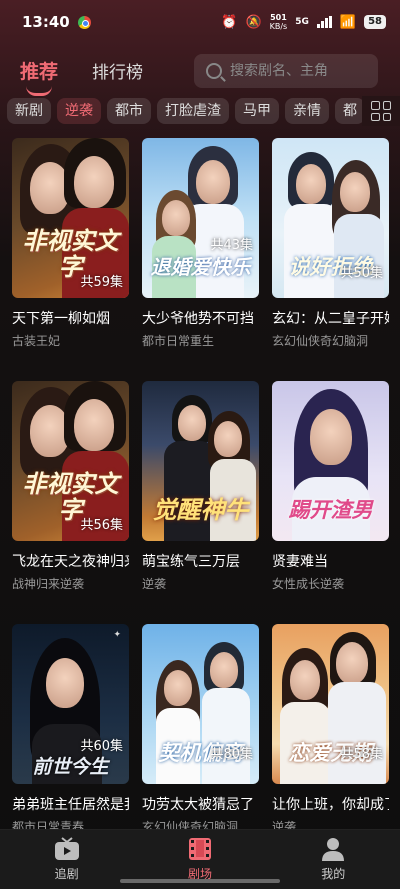 The image size is (400, 889). What do you see at coordinates (308, 584) in the screenshot?
I see `drama-tags: 女性成长逆袭` at bounding box center [308, 584].